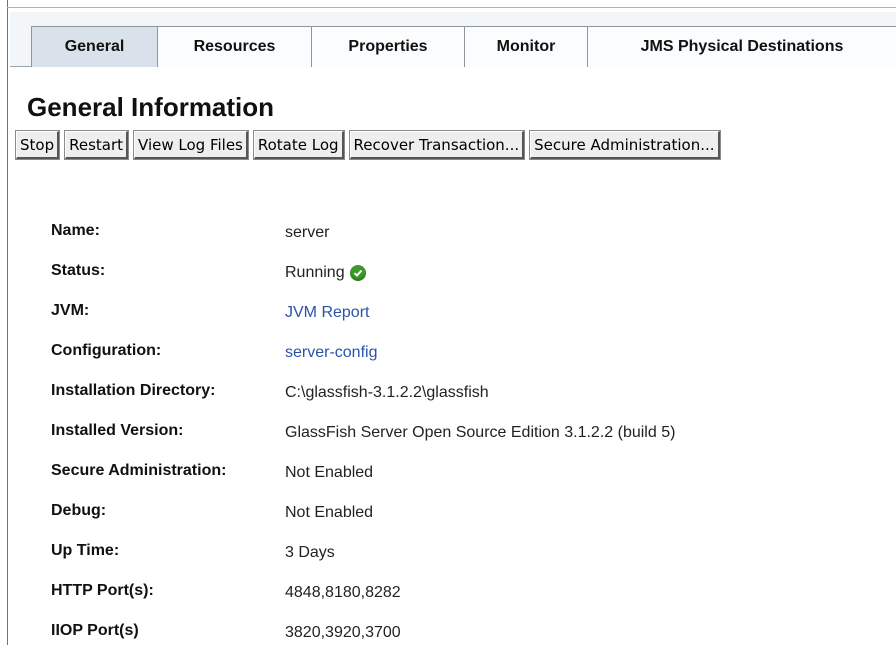  I want to click on name-text: server, so click(307, 232).